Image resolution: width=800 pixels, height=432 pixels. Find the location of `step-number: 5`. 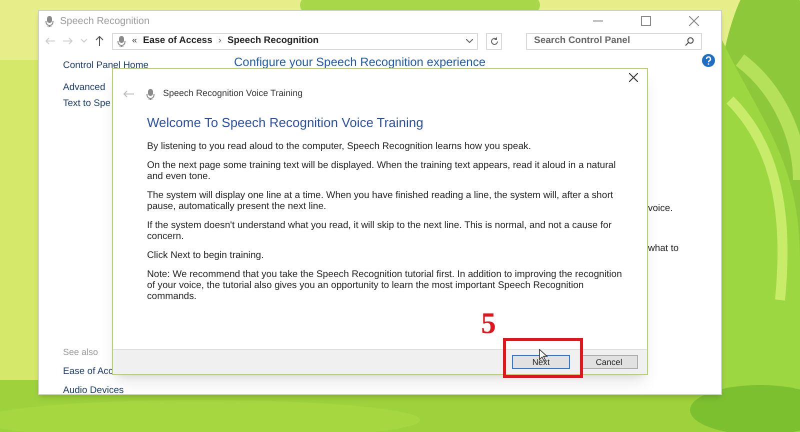

step-number: 5 is located at coordinates (488, 324).